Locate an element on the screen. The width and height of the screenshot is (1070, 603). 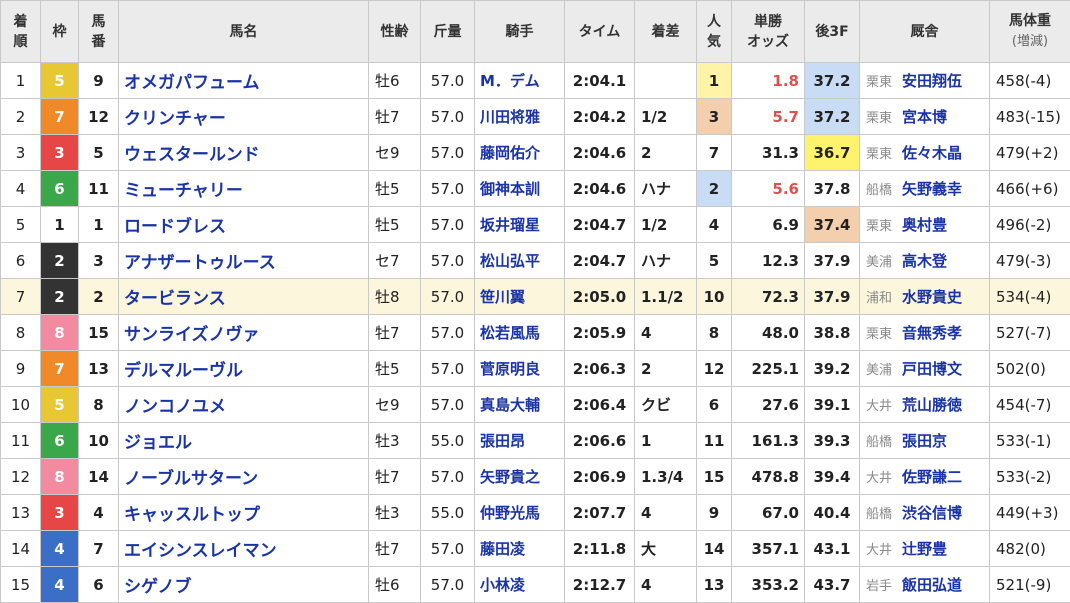
trainer-name-link: 水野貴史 is located at coordinates (932, 297).